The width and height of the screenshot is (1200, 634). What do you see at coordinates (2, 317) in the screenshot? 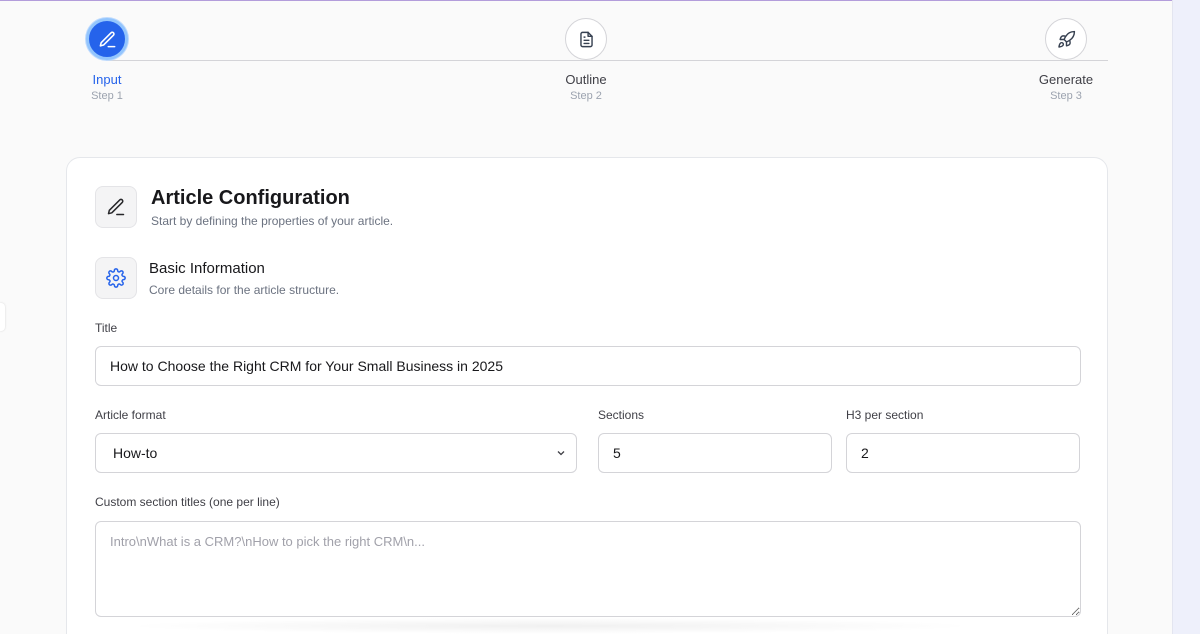
I see `side-drawer-handle` at bounding box center [2, 317].